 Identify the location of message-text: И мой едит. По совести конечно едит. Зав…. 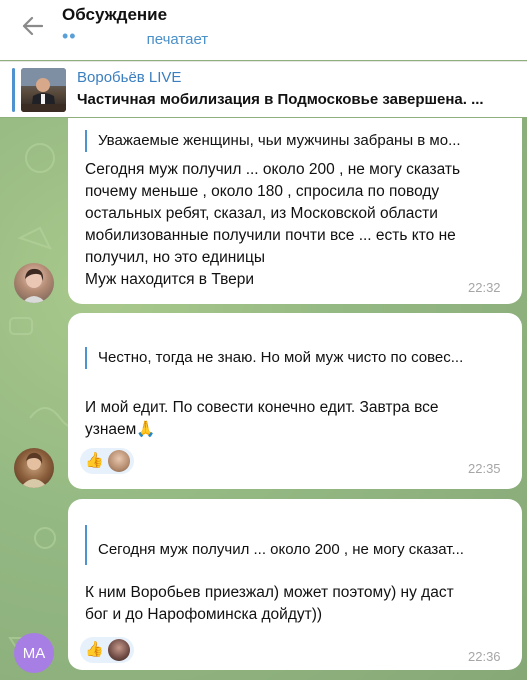
(300, 419).